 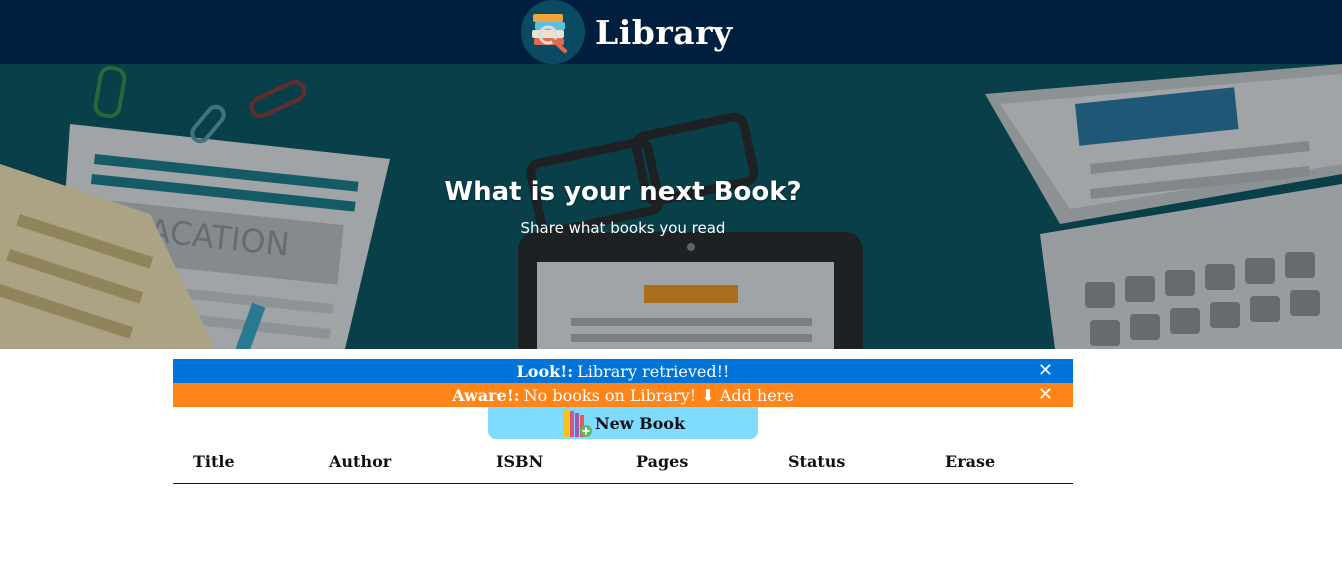 I want to click on column-header-isbn: ISBN, so click(x=519, y=461).